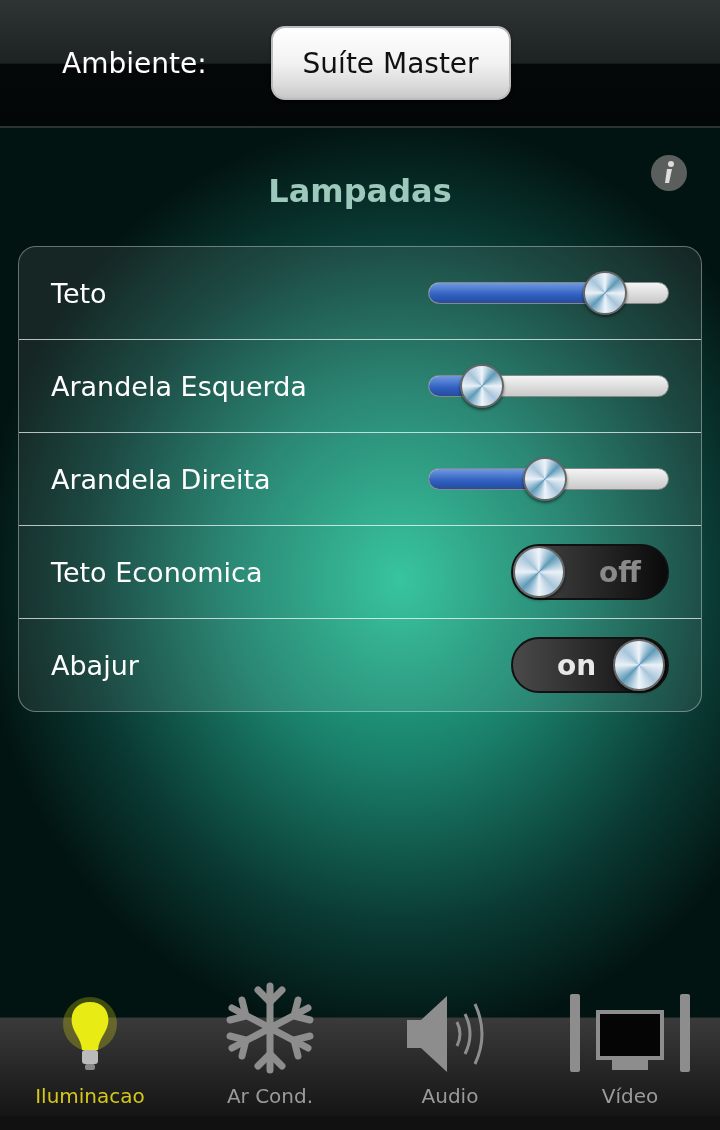 This screenshot has height=1130, width=720. Describe the element at coordinates (270, 1036) in the screenshot. I see `nav-tab: Ar Cond.` at that location.